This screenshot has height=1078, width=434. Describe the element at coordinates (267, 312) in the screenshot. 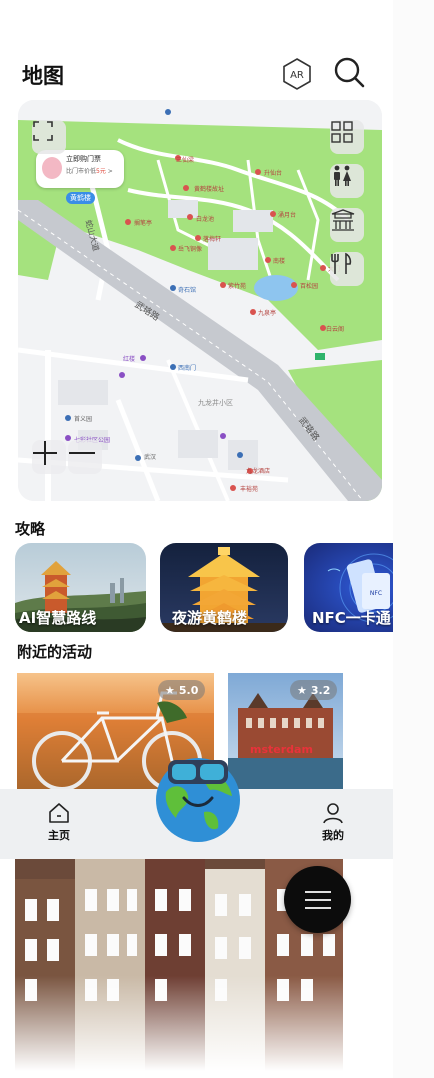

I see `poi-label: 九泉亭` at that location.